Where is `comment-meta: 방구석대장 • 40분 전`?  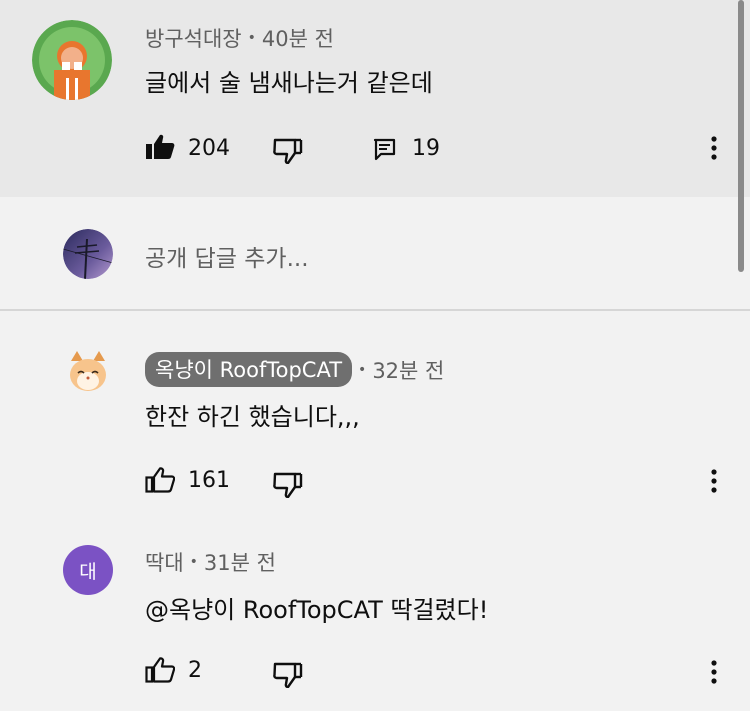
comment-meta: 방구석대장 • 40분 전 is located at coordinates (239, 38).